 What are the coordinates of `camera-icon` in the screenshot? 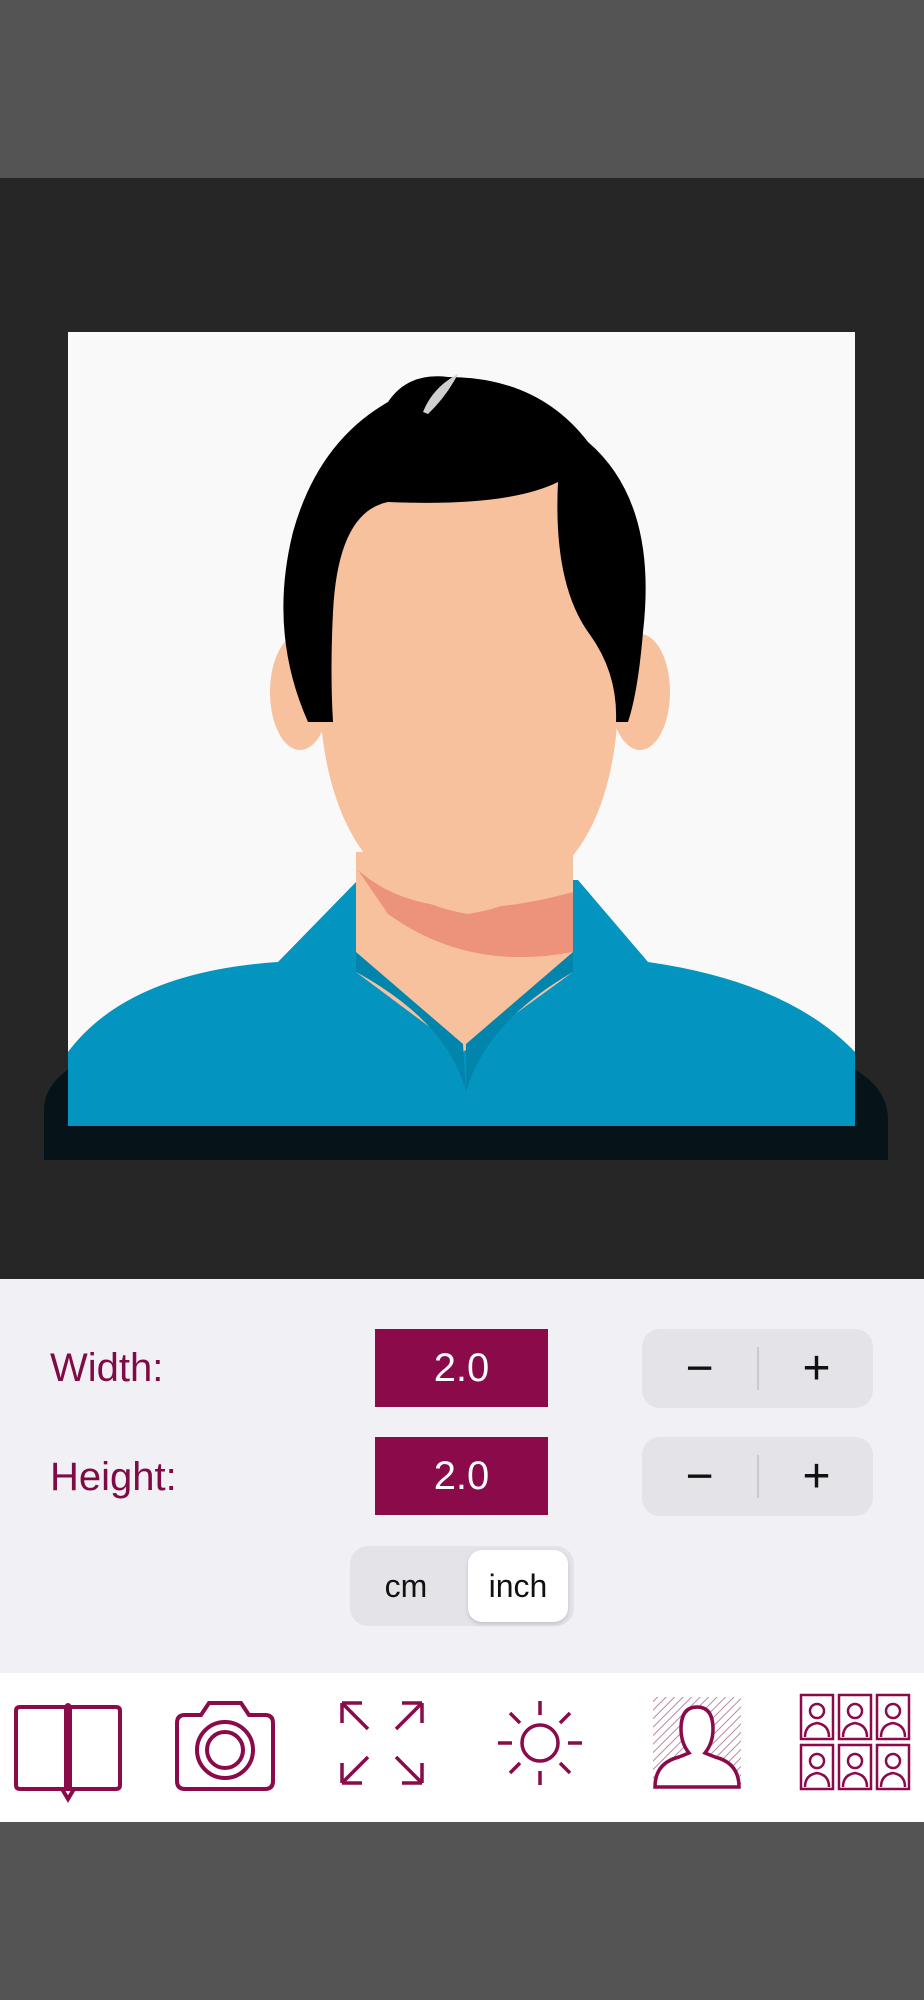 It's located at (225, 1743).